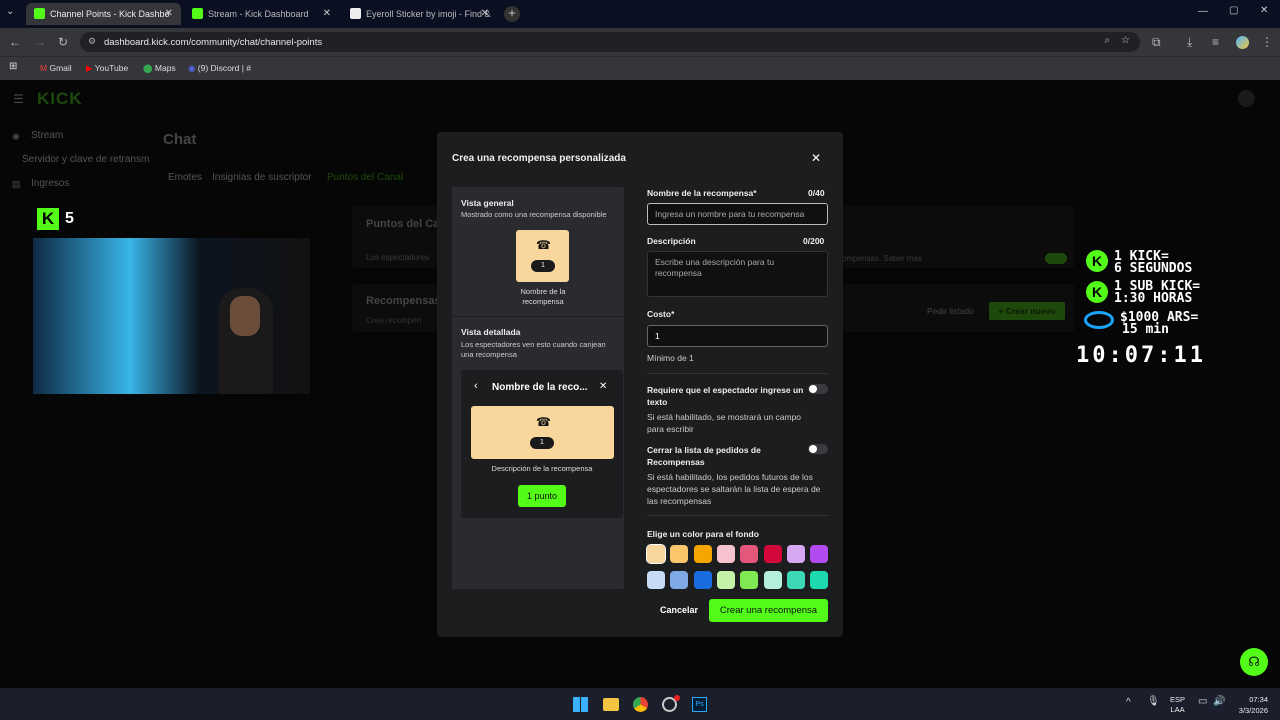 The height and width of the screenshot is (720, 1280). Describe the element at coordinates (1219, 701) in the screenshot. I see `volume-icon: 🔊` at that location.